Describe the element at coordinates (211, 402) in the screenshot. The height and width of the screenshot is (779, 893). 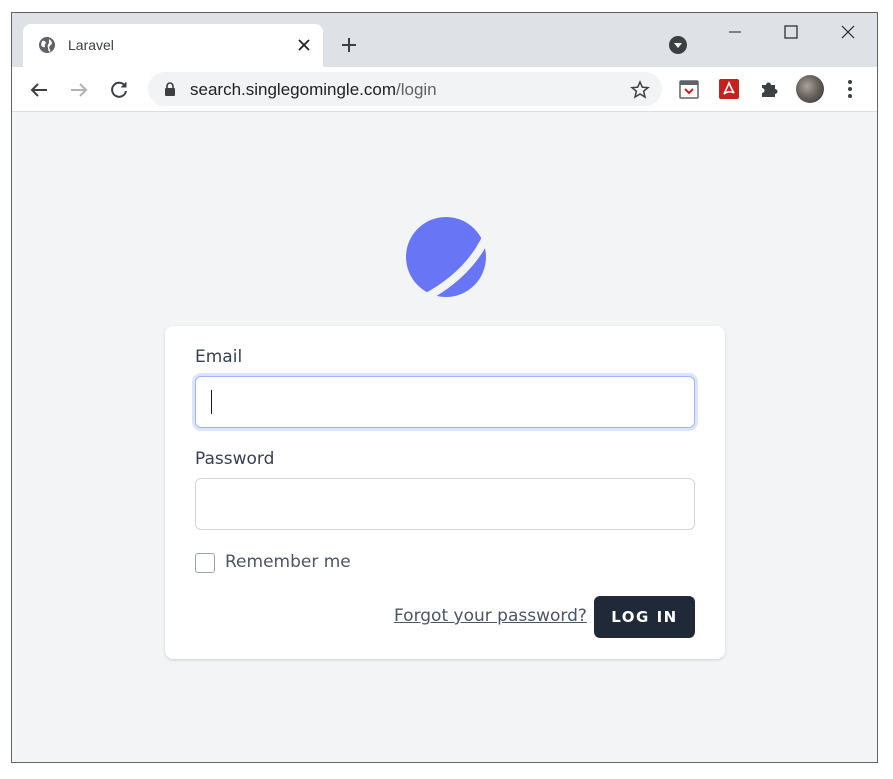
I see `text-caret` at that location.